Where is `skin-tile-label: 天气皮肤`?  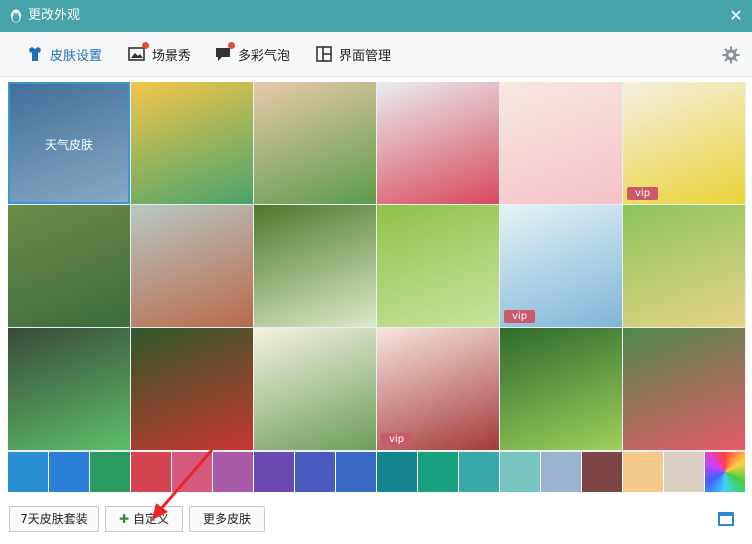 skin-tile-label: 天气皮肤 is located at coordinates (68, 145).